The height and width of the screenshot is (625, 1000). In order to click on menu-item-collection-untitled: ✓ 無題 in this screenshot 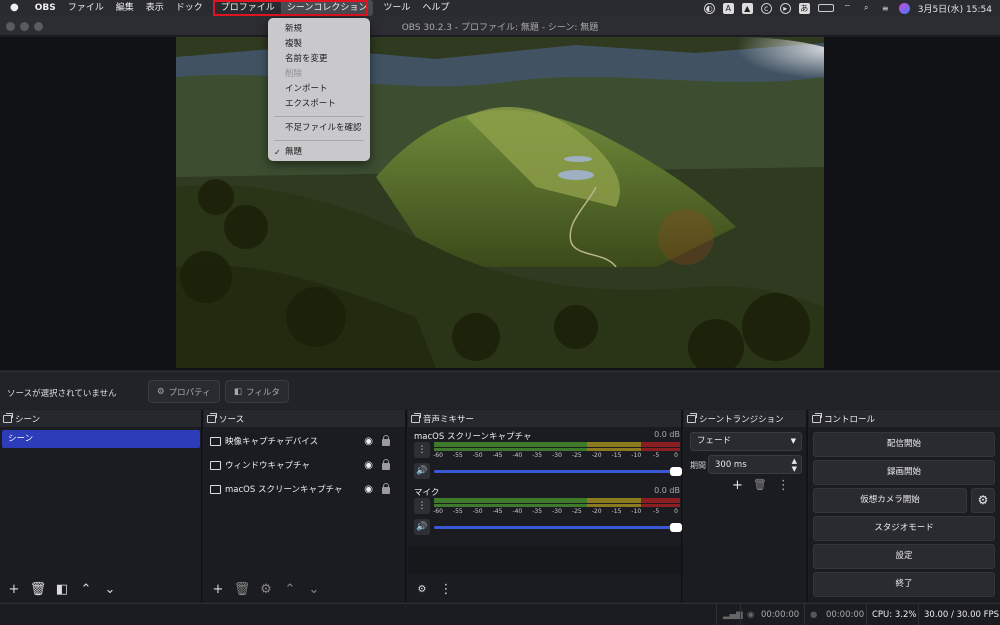, I will do `click(319, 152)`.